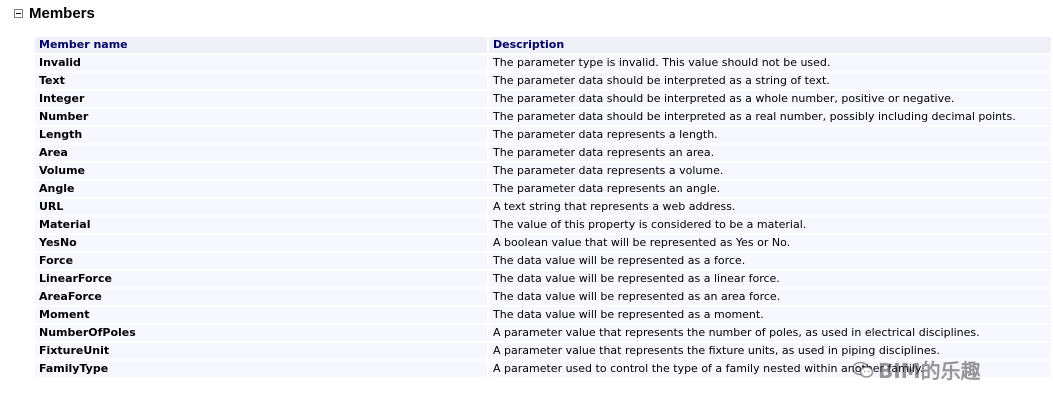 The image size is (1053, 415). I want to click on member-name-cell: LinearForce, so click(261, 279).